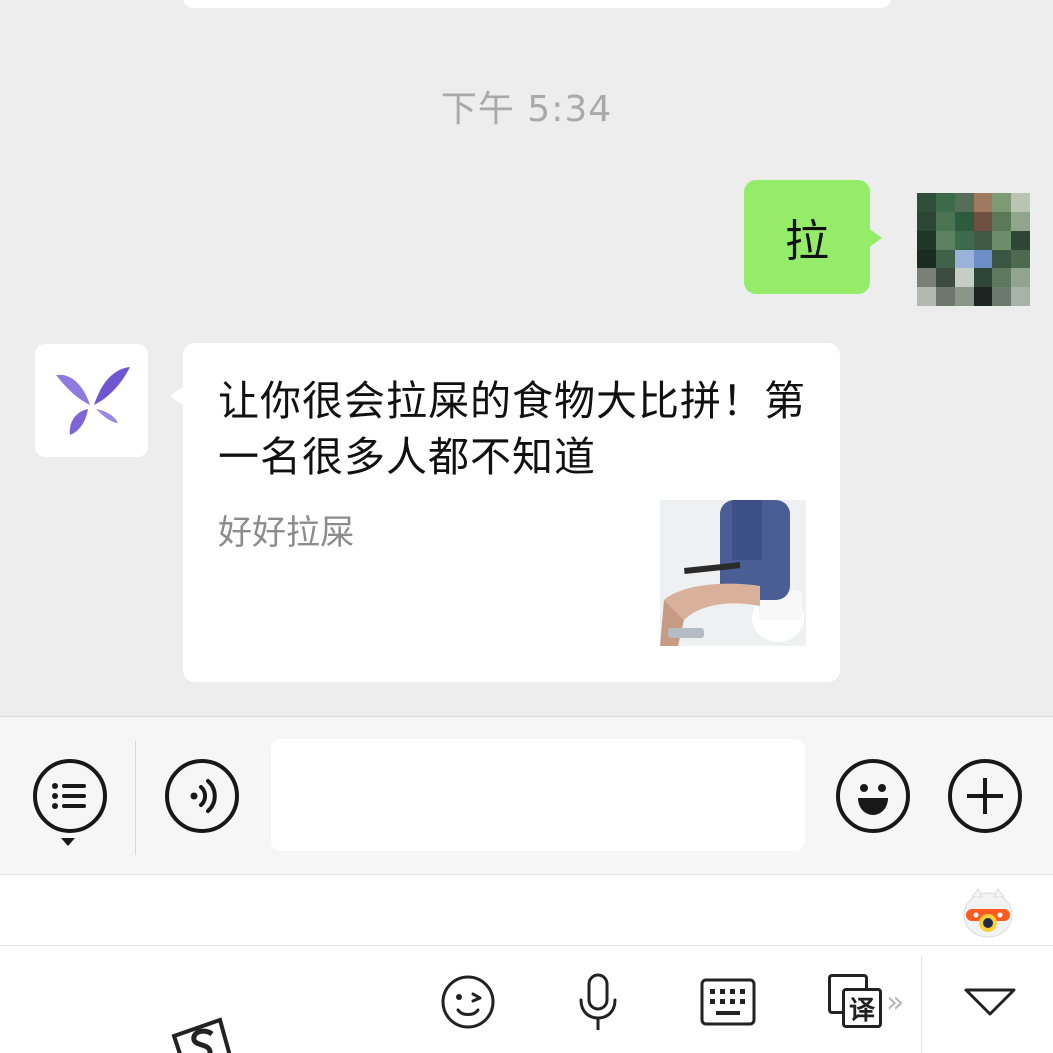 The height and width of the screenshot is (1053, 1053). Describe the element at coordinates (862, 1008) in the screenshot. I see `translate-label: 译` at that location.